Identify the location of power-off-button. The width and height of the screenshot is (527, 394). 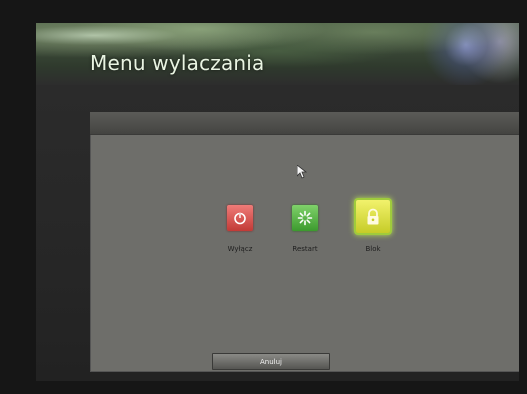
(240, 218).